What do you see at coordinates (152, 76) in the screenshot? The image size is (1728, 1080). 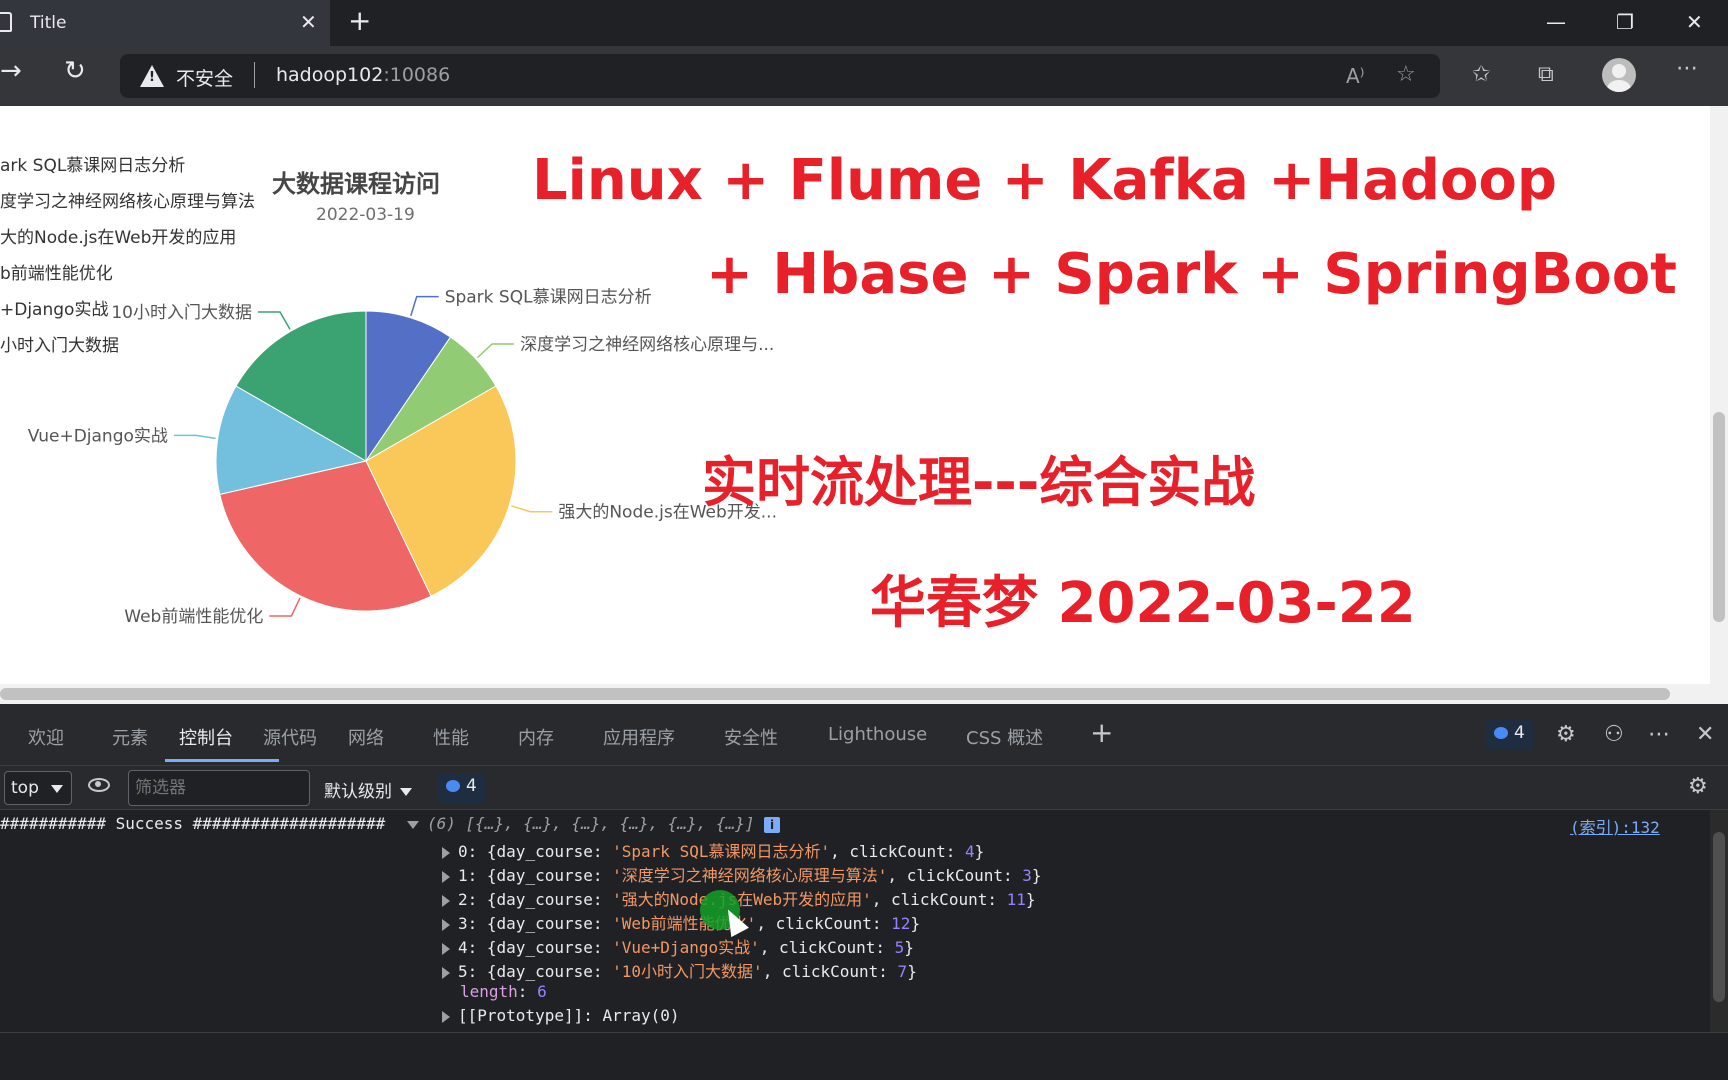 I see `warning-icon` at bounding box center [152, 76].